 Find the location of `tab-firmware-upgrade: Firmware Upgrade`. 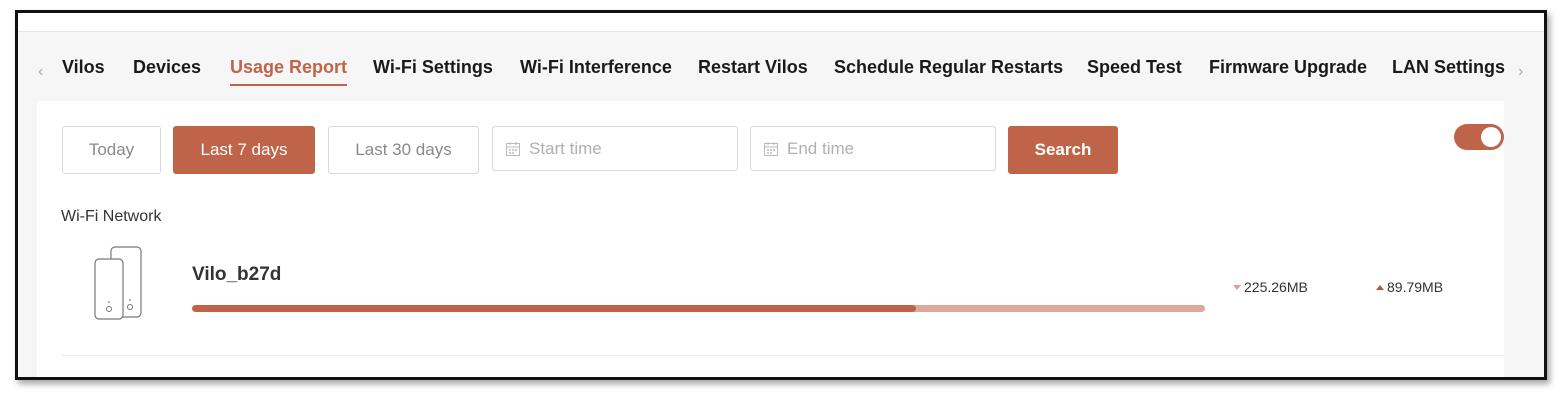

tab-firmware-upgrade: Firmware Upgrade is located at coordinates (1288, 70).